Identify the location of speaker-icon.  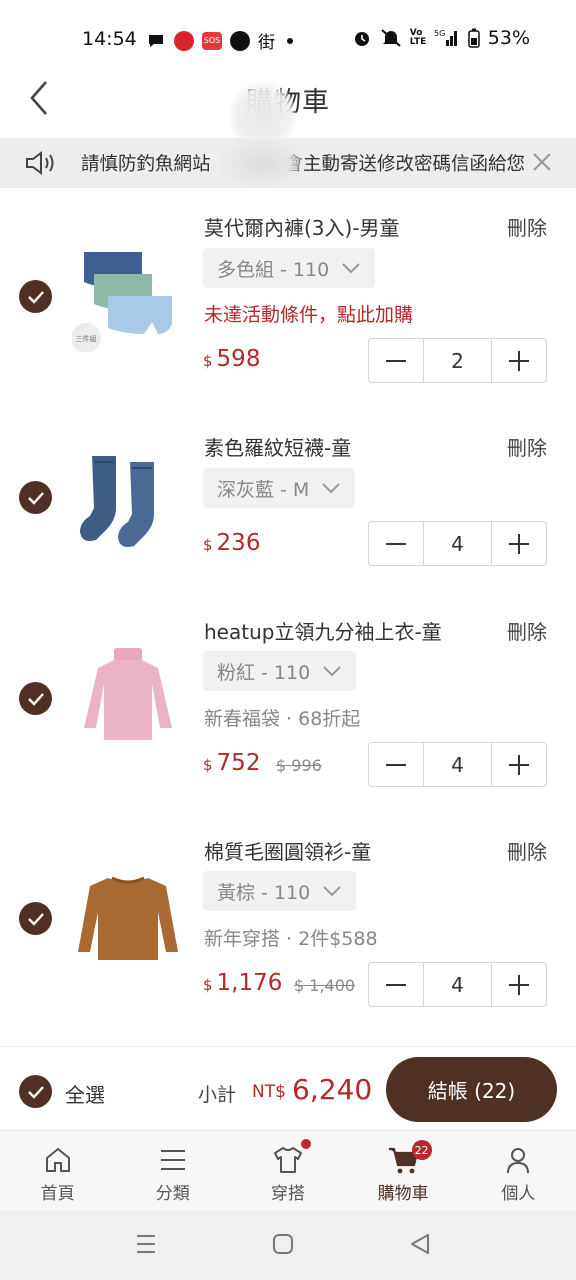
(40, 163).